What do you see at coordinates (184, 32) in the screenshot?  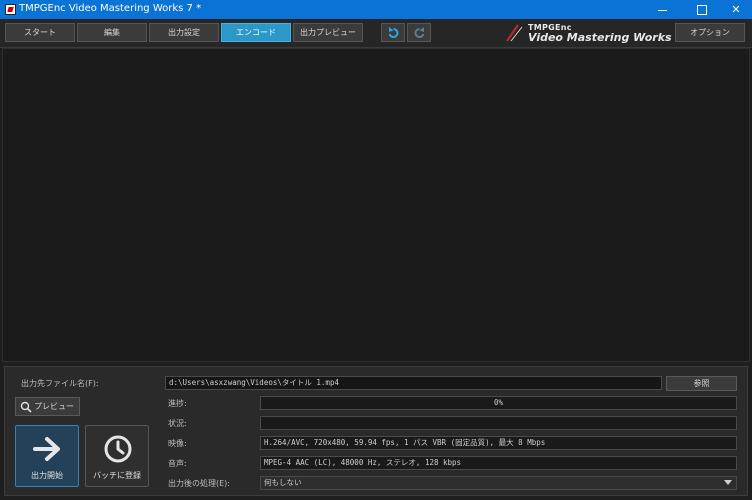 I see `tab-output-settings: 出力設定` at bounding box center [184, 32].